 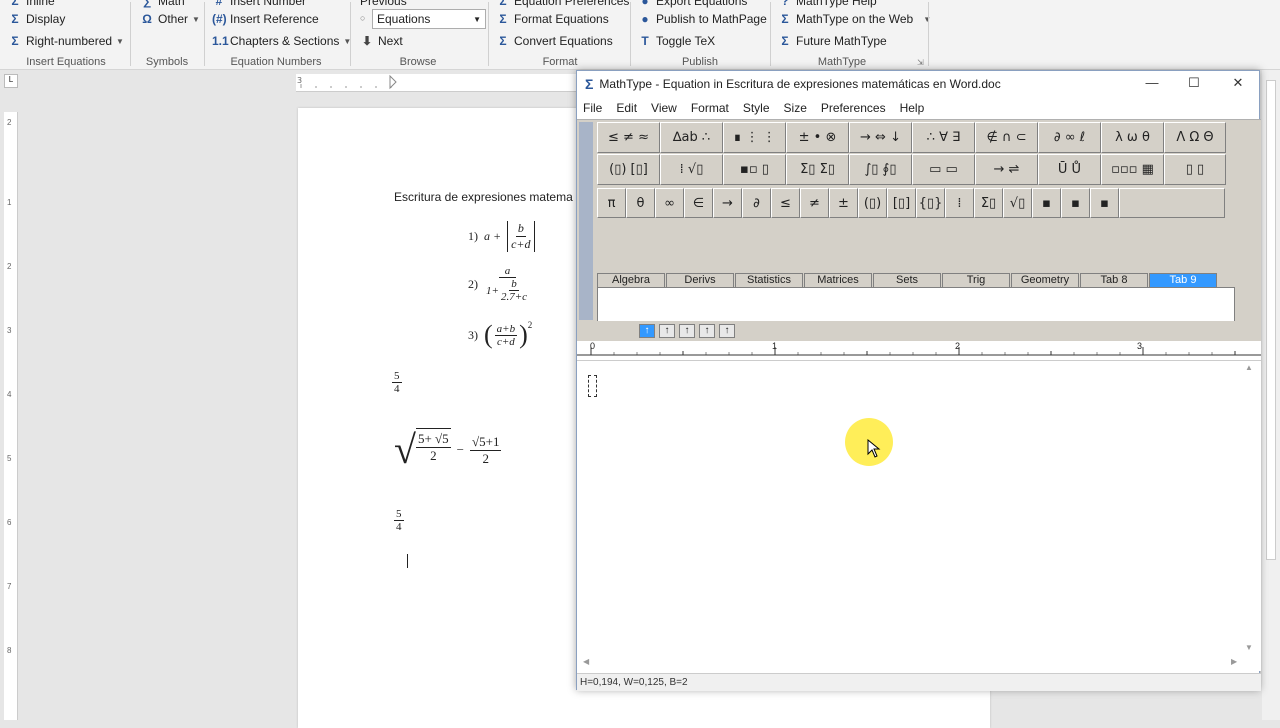 I want to click on display-button: Σ Display, so click(x=36, y=19).